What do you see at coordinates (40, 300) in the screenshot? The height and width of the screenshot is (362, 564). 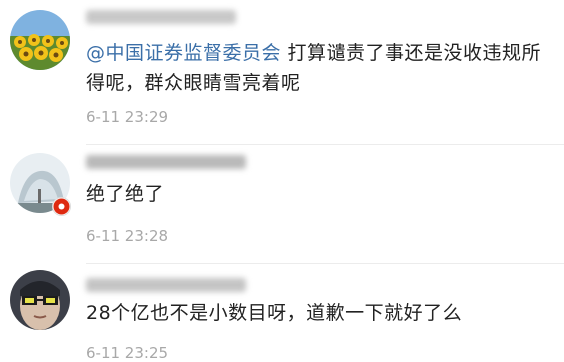 I see `glasses-person-avatar` at bounding box center [40, 300].